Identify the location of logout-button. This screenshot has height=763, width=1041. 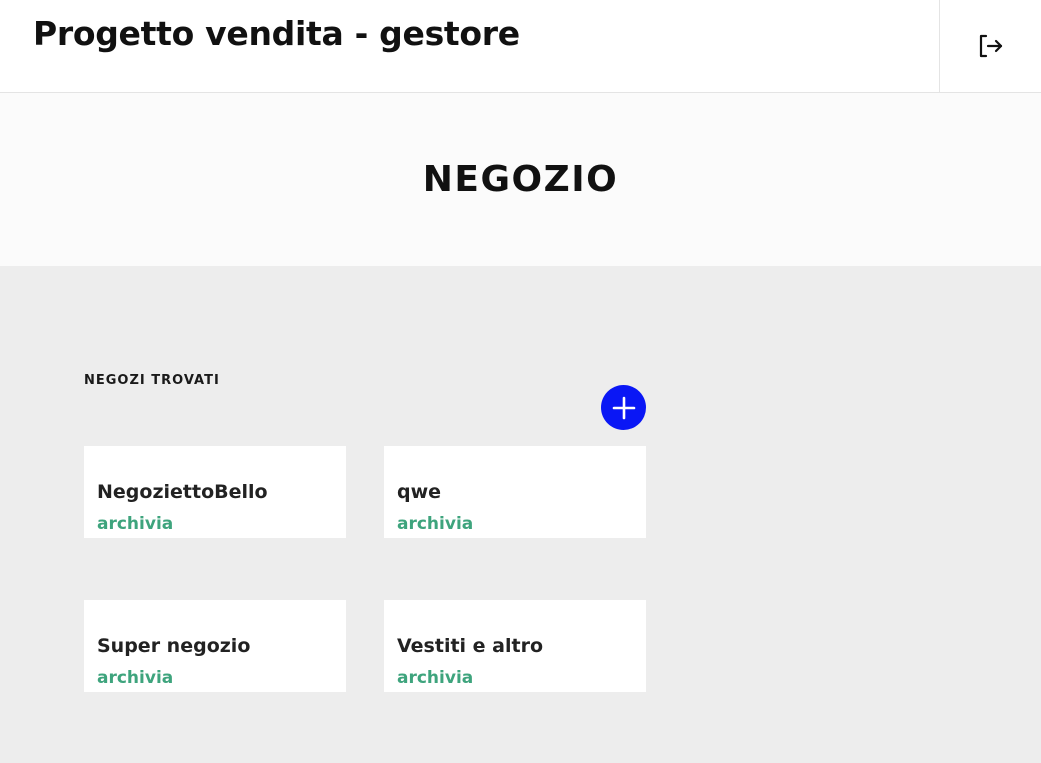
(990, 46).